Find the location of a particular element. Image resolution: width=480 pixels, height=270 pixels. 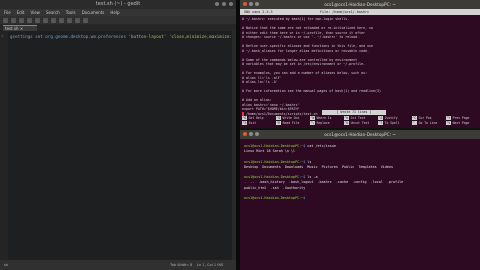

document-tab: test.sh × is located at coordinates (20, 28).